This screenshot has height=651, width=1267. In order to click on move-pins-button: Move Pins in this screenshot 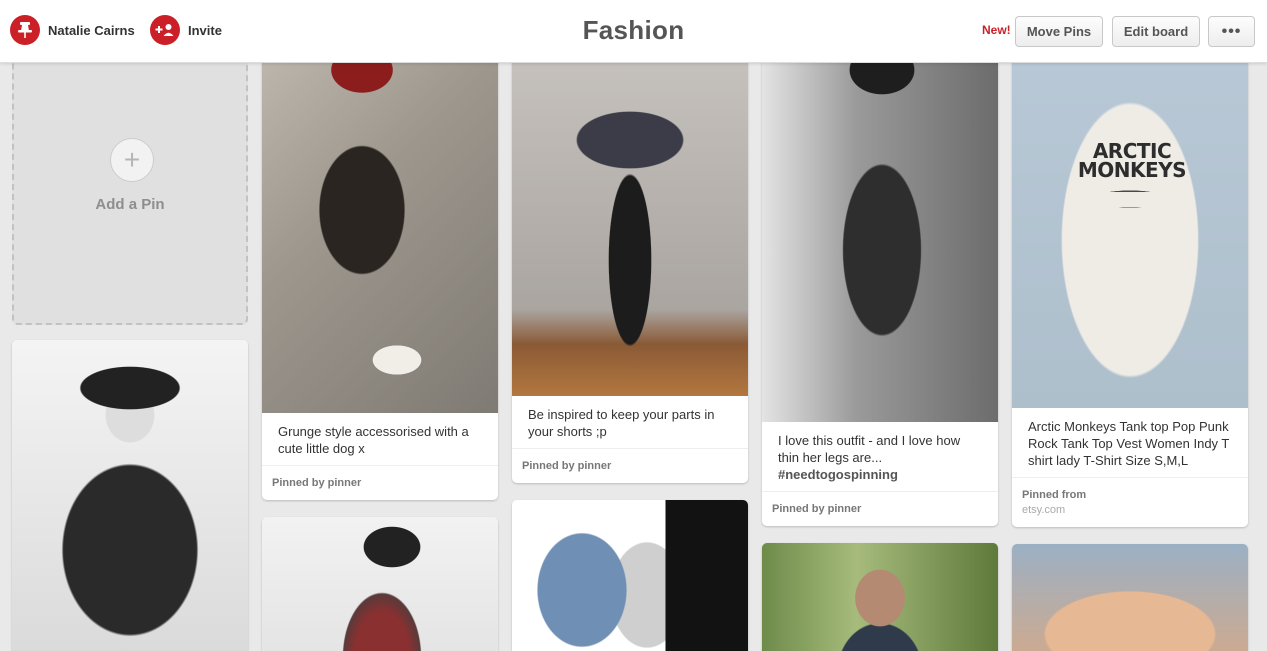, I will do `click(1059, 31)`.